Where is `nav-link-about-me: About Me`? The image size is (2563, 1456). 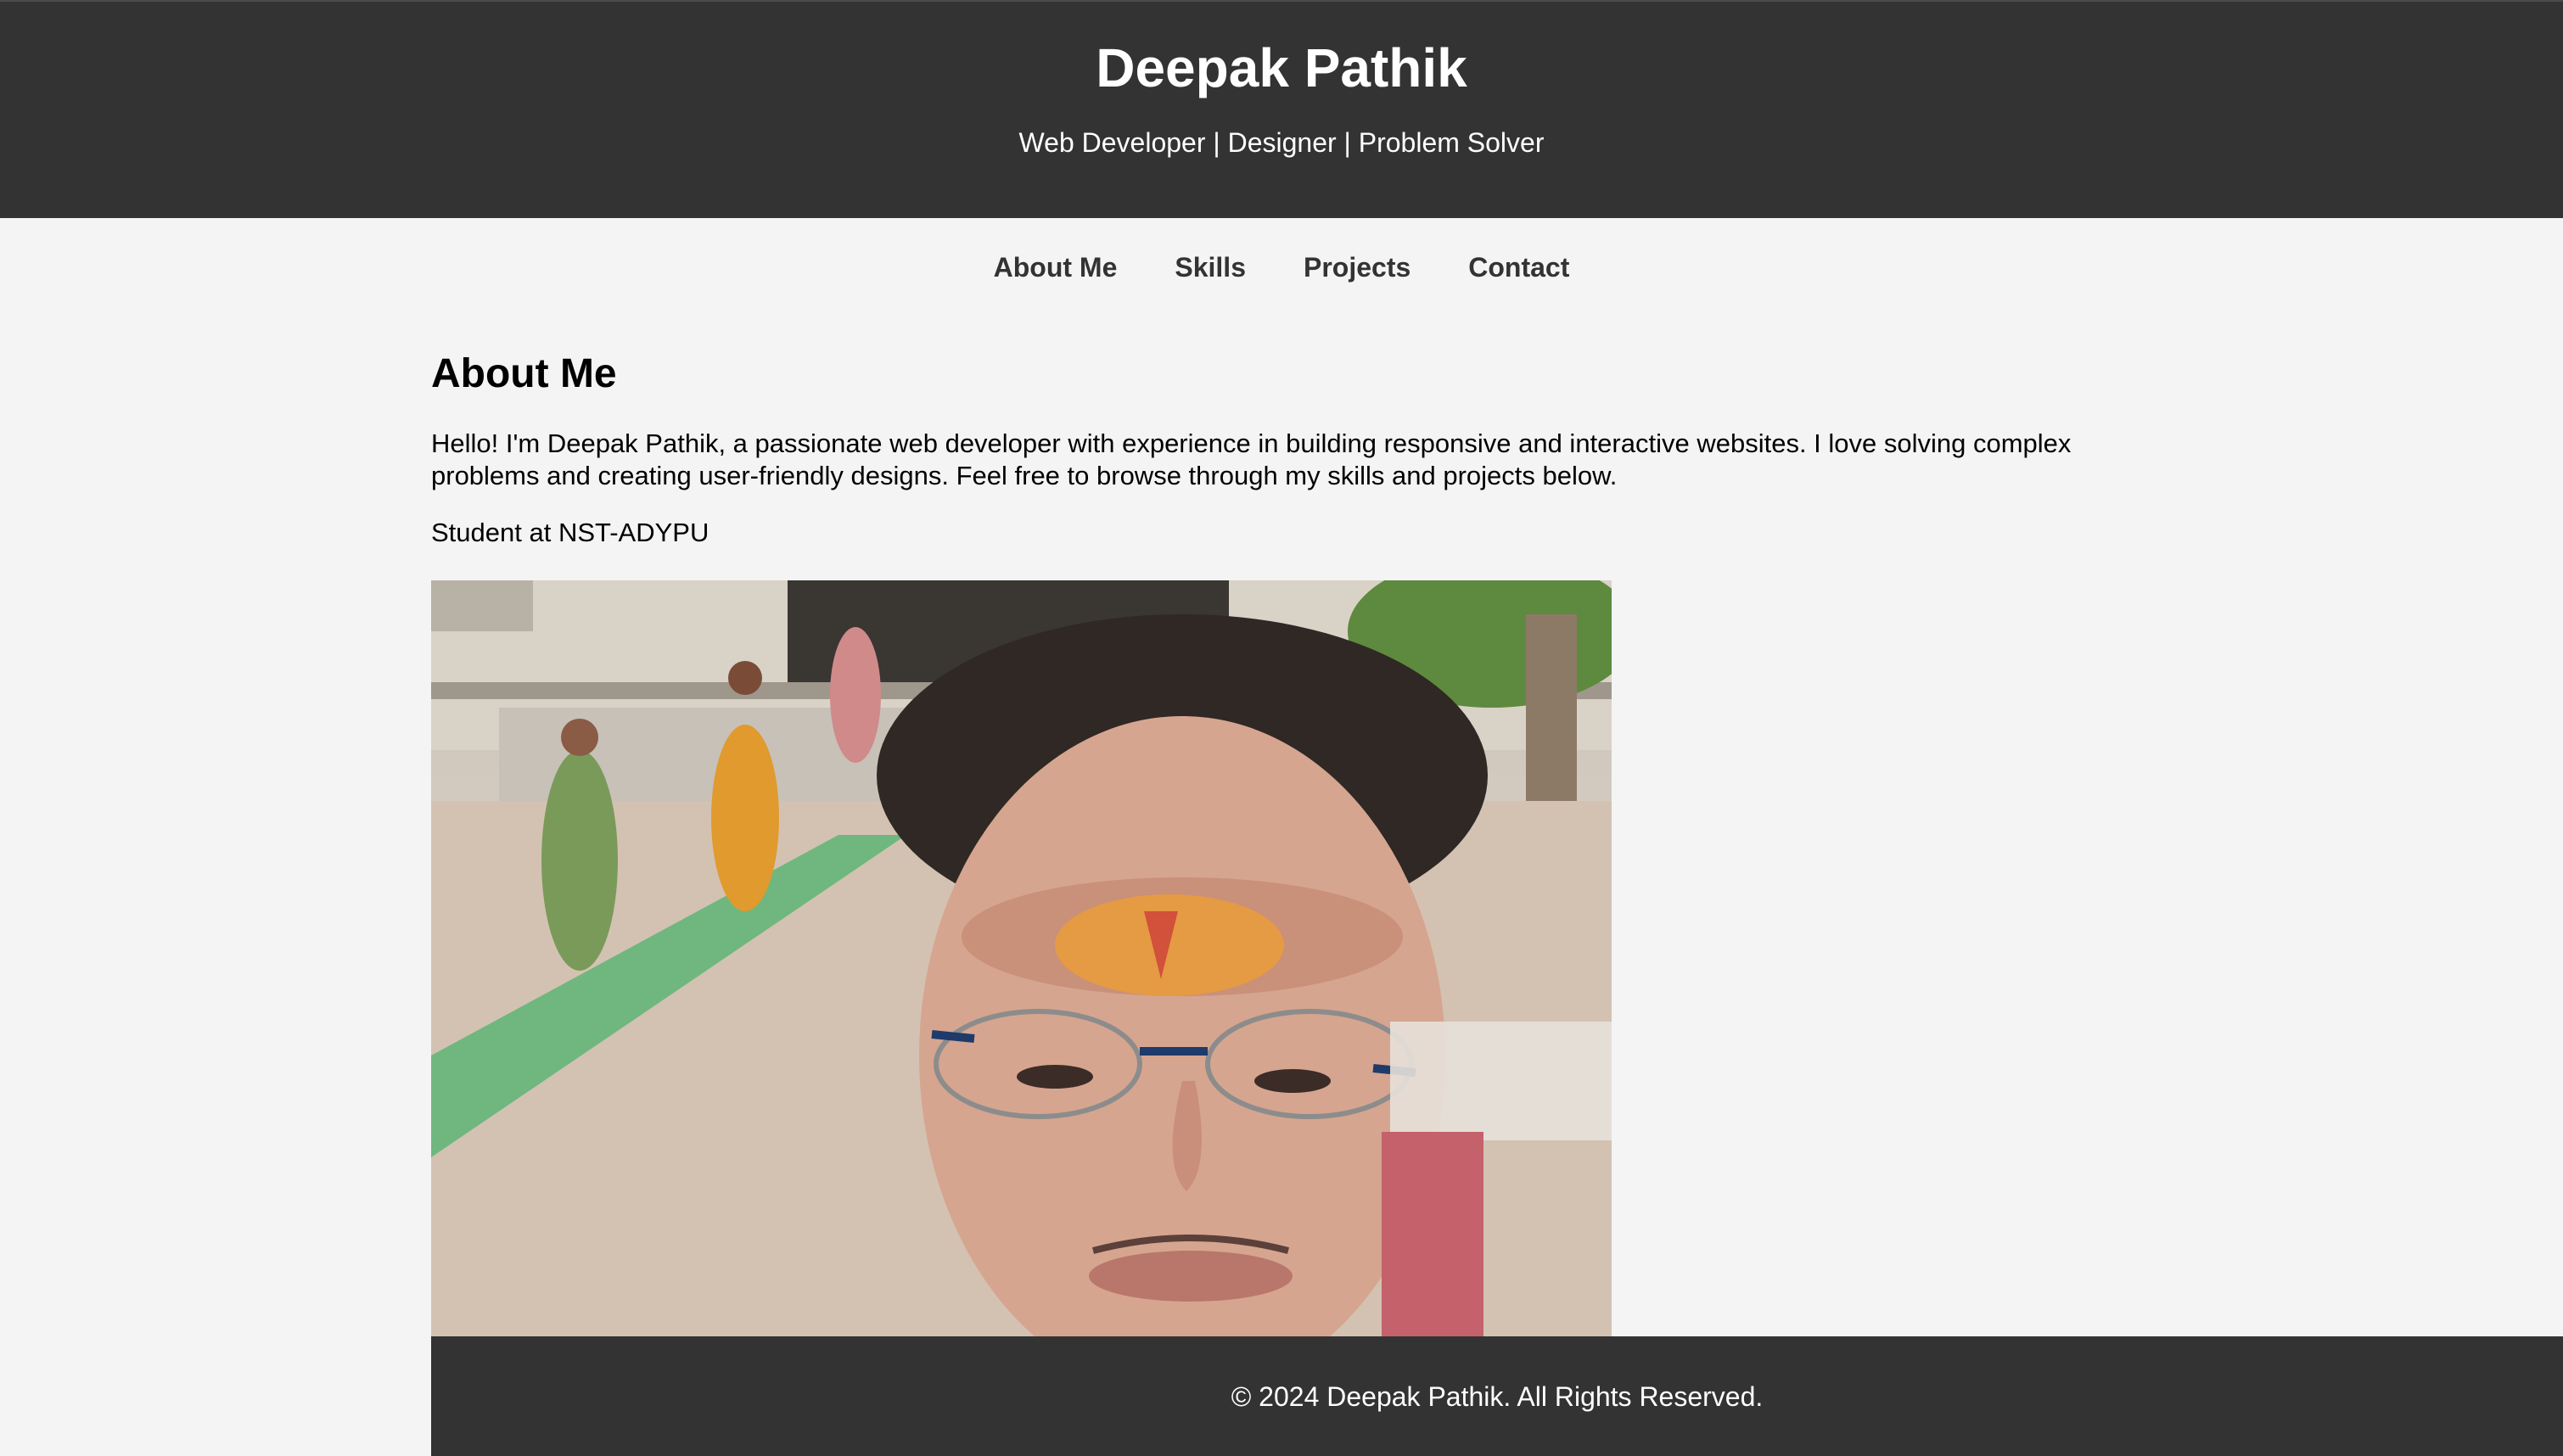
nav-link-about-me: About Me is located at coordinates (1056, 267).